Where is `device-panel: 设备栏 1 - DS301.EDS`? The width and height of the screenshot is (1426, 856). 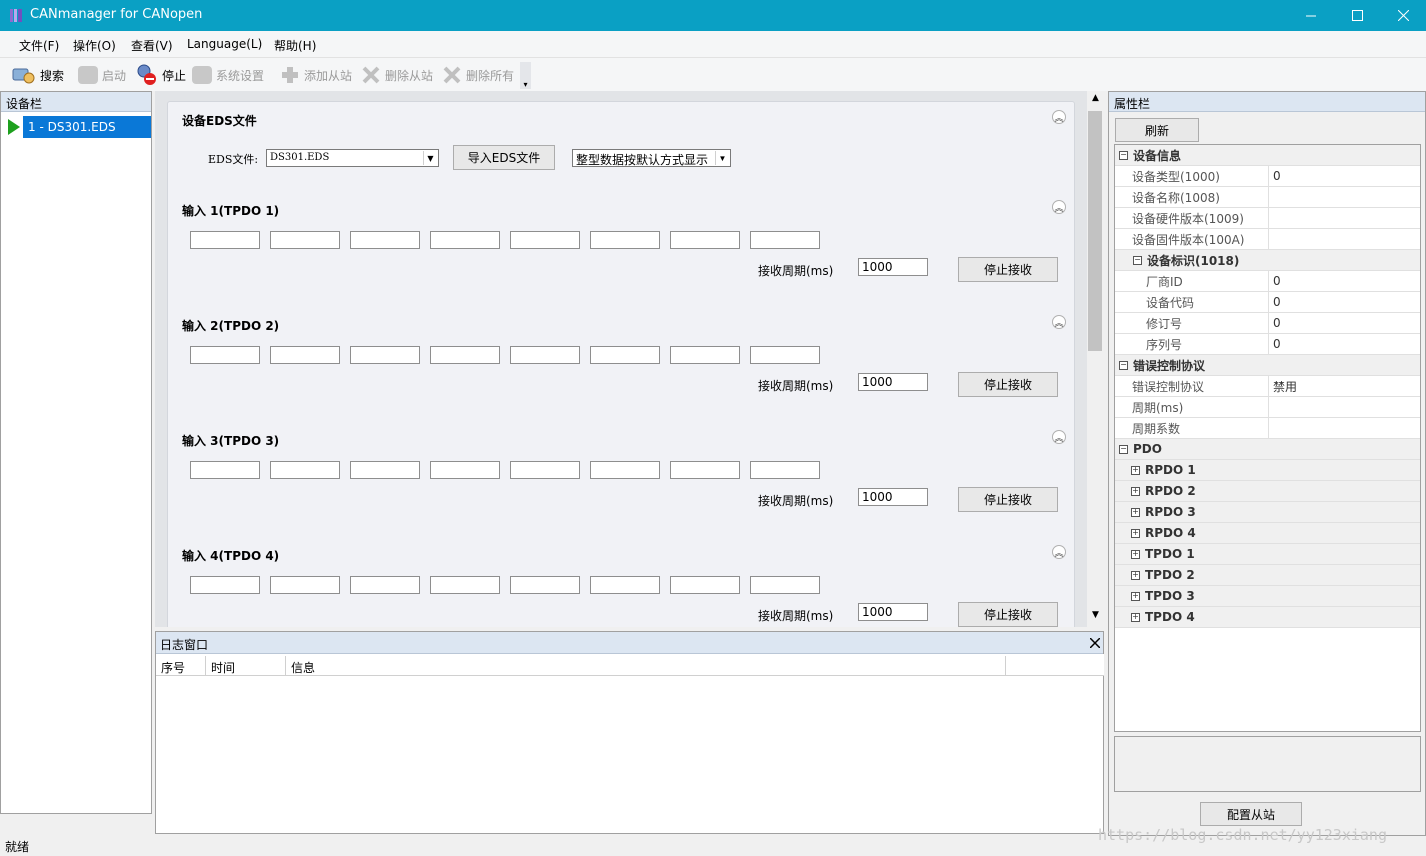 device-panel: 设备栏 1 - DS301.EDS is located at coordinates (76, 452).